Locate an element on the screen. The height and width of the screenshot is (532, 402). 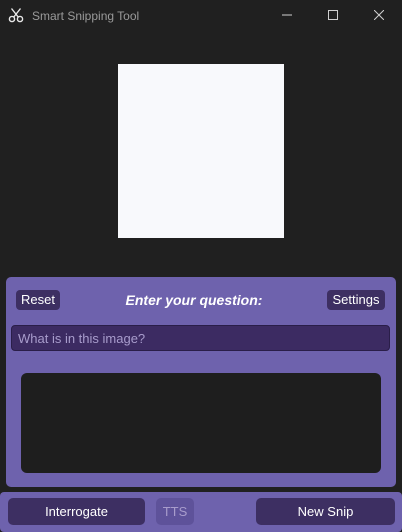
minimize-icon is located at coordinates (287, 15).